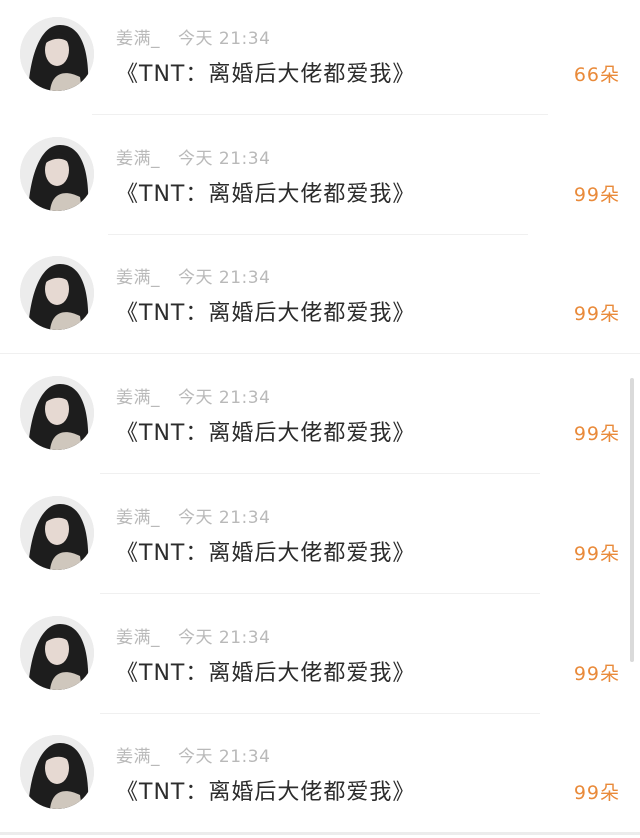  What do you see at coordinates (320, 60) in the screenshot?
I see `list-item: 姜满_ 今天 21:34 《TNT：离婚后大佬都爱我》 66朵` at bounding box center [320, 60].